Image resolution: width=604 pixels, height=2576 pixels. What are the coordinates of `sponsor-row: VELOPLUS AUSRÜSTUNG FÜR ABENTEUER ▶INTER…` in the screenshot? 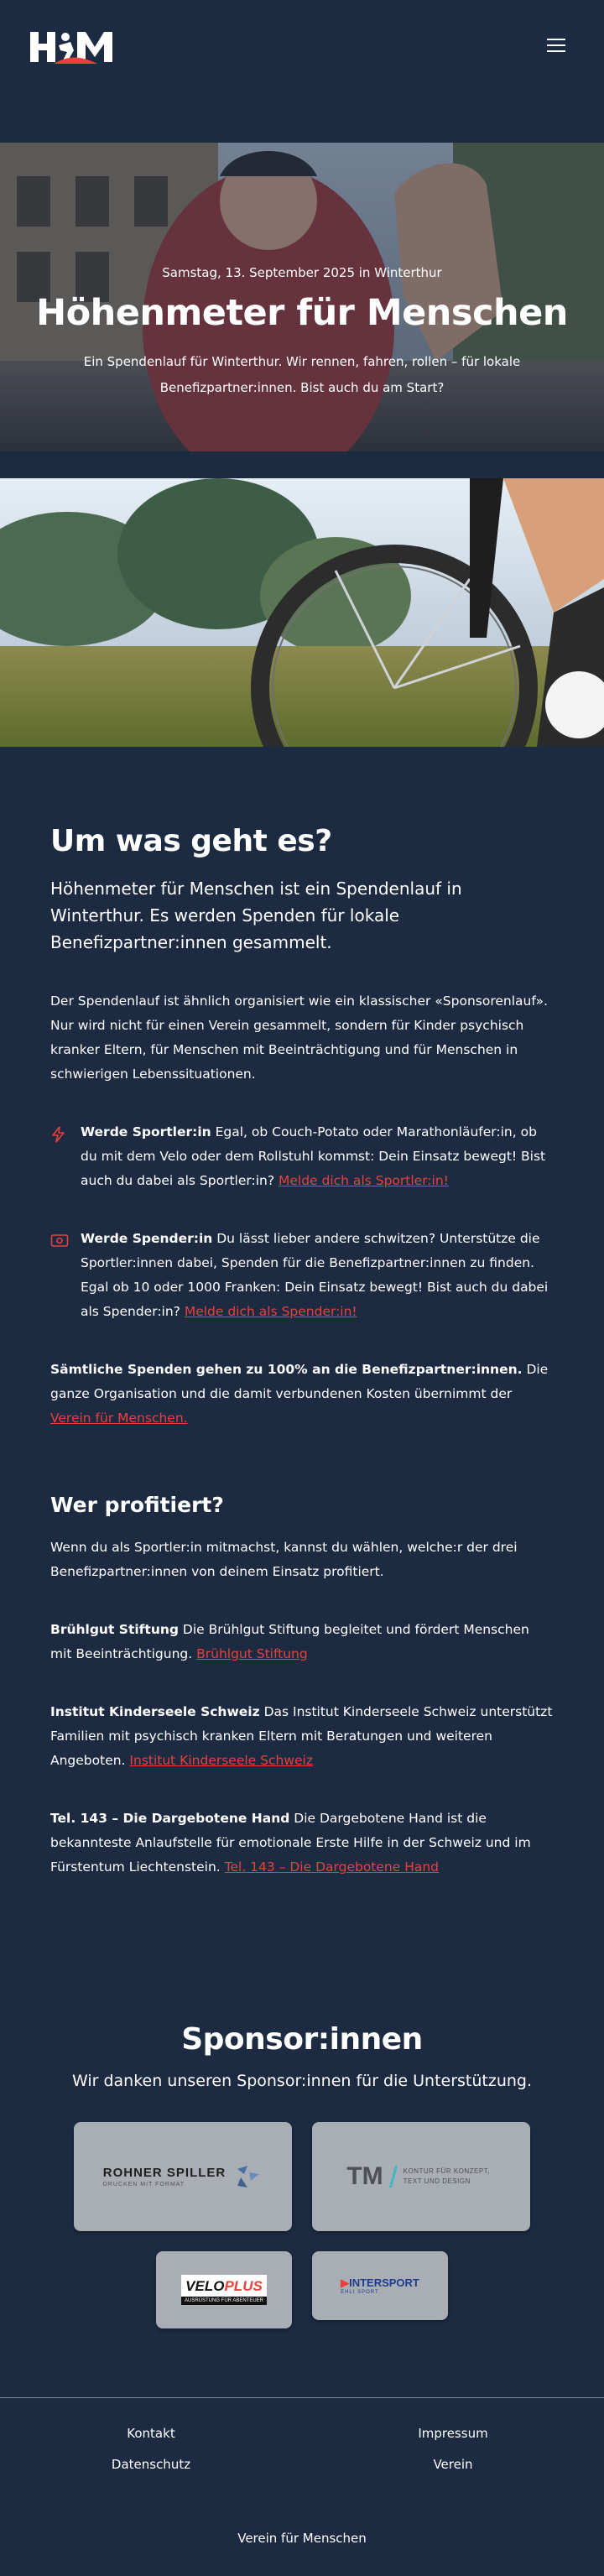 It's located at (302, 2289).